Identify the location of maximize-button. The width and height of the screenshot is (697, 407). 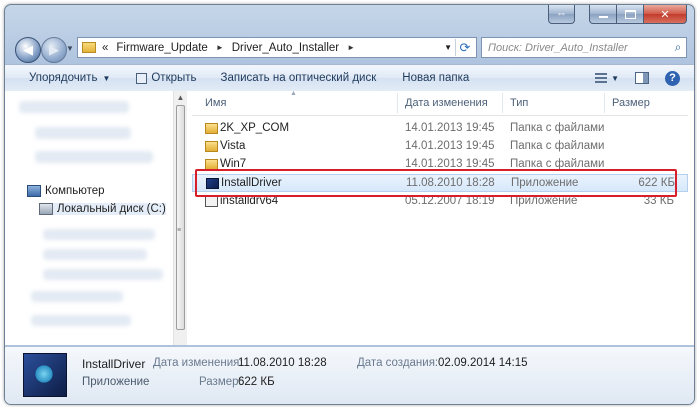
(630, 14).